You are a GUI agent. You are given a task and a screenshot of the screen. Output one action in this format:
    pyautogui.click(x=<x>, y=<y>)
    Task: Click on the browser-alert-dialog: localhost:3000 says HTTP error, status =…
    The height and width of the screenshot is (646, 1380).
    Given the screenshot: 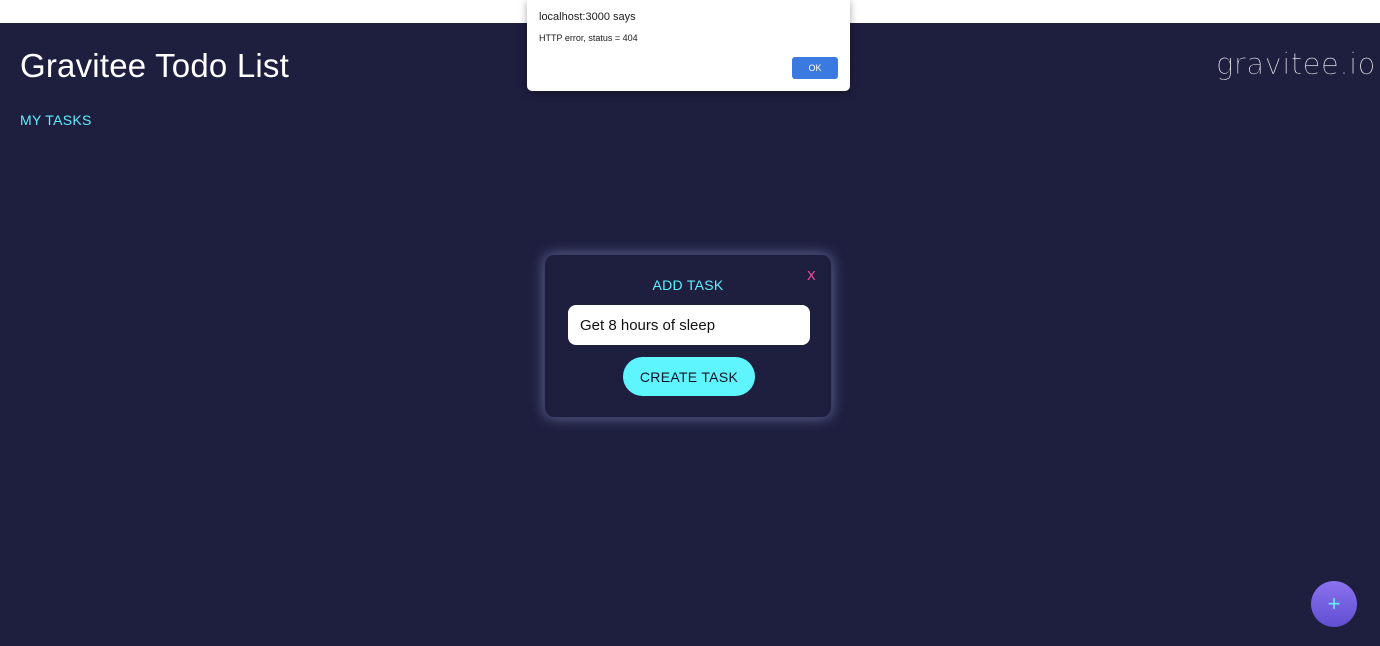 What is the action you would take?
    pyautogui.click(x=688, y=45)
    